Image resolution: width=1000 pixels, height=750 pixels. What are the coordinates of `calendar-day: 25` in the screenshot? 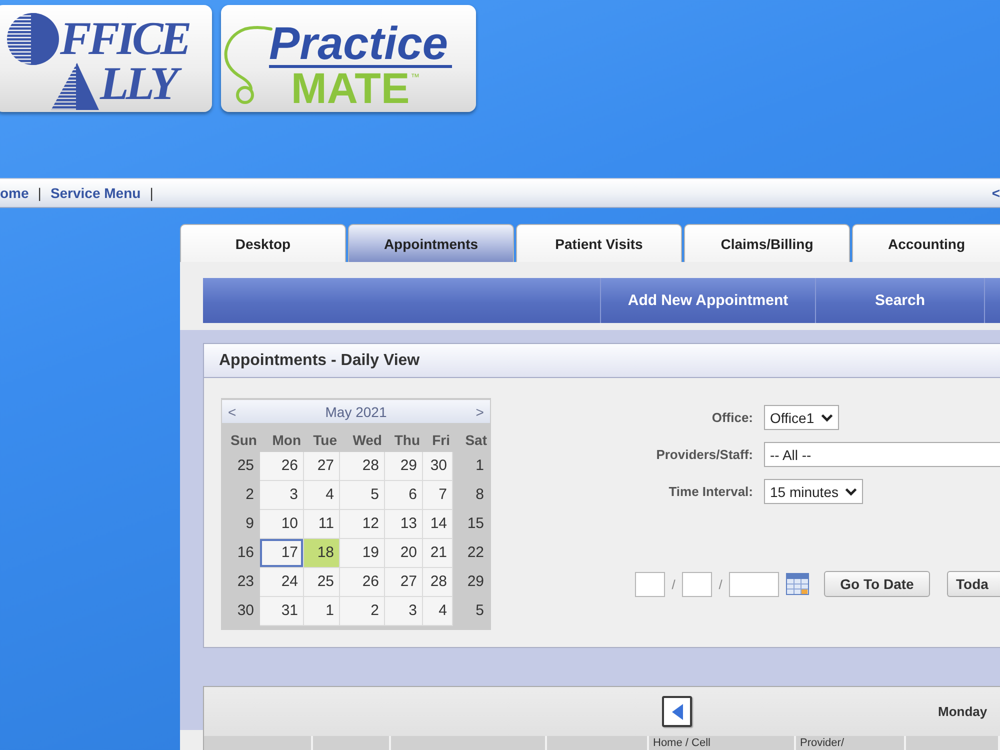 It's located at (322, 582).